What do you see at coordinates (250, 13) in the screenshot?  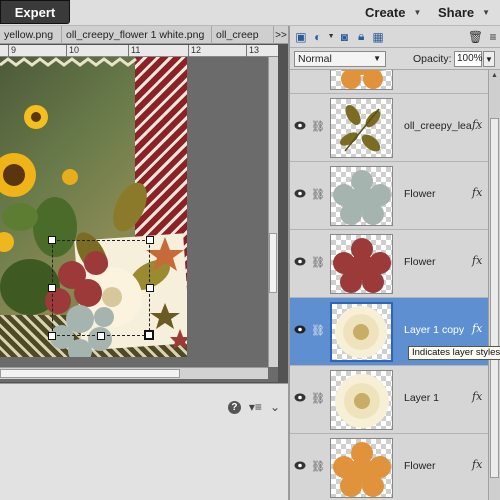 I see `top-bar: Expert Create ▼ Share ▼` at bounding box center [250, 13].